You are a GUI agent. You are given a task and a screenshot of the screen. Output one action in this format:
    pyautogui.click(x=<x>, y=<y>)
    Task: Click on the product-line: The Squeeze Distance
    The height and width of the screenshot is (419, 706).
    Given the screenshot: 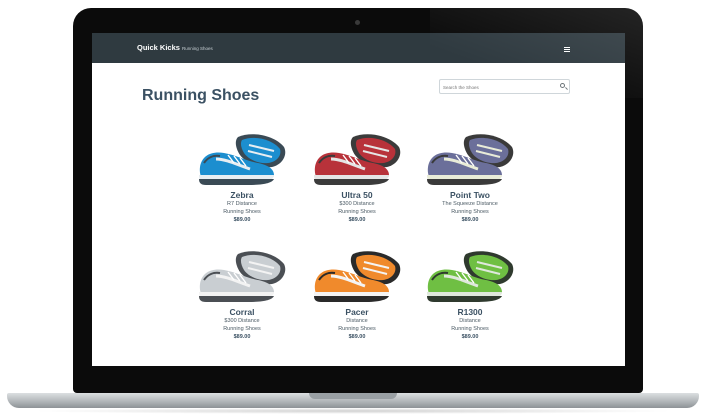 What is the action you would take?
    pyautogui.click(x=470, y=204)
    